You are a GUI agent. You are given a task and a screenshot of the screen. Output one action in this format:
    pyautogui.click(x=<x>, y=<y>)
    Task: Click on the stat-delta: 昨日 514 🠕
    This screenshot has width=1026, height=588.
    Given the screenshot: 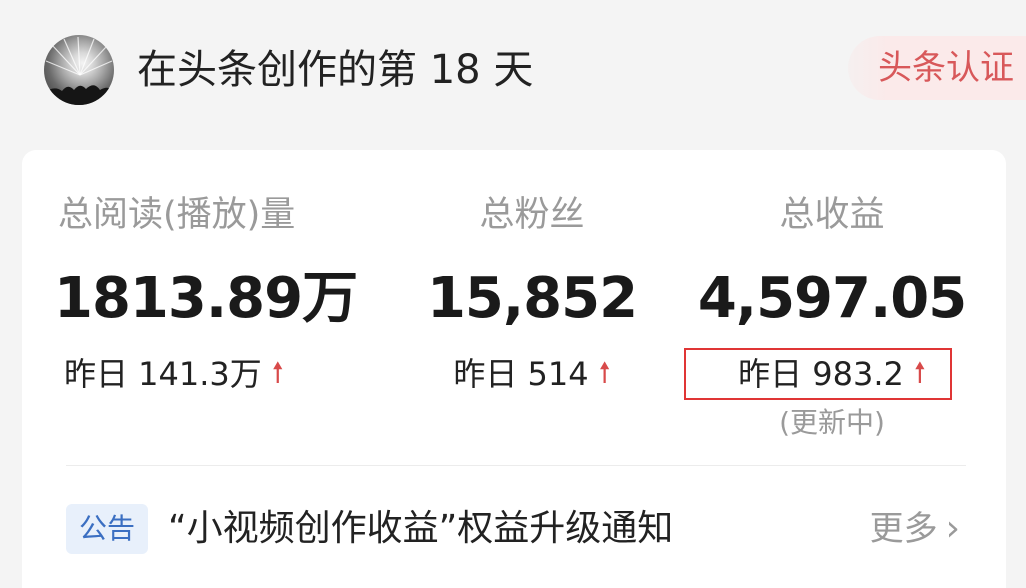 What is the action you would take?
    pyautogui.click(x=532, y=375)
    